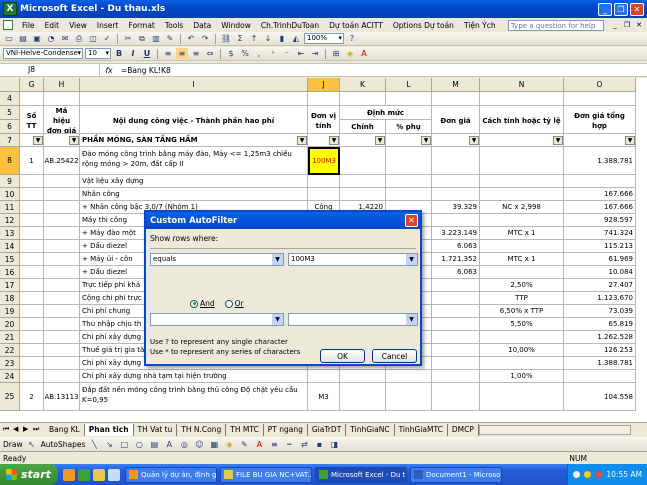  I want to click on percent-icon: %, so click(245, 53).